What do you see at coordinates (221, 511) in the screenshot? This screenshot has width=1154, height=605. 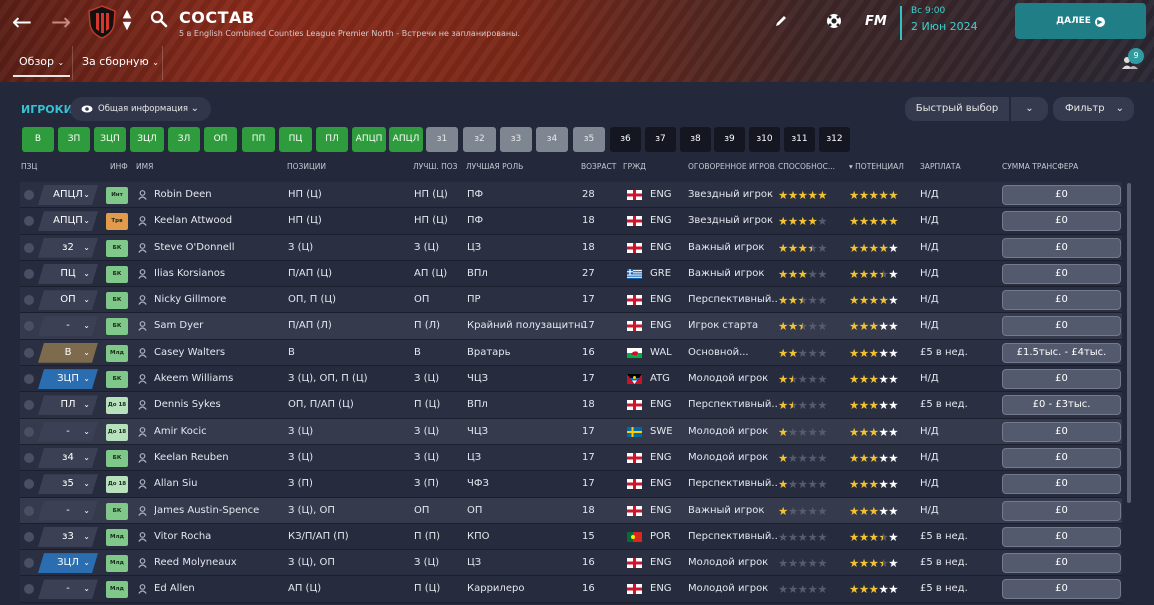 I see `player-name: James Austin-Spence` at bounding box center [221, 511].